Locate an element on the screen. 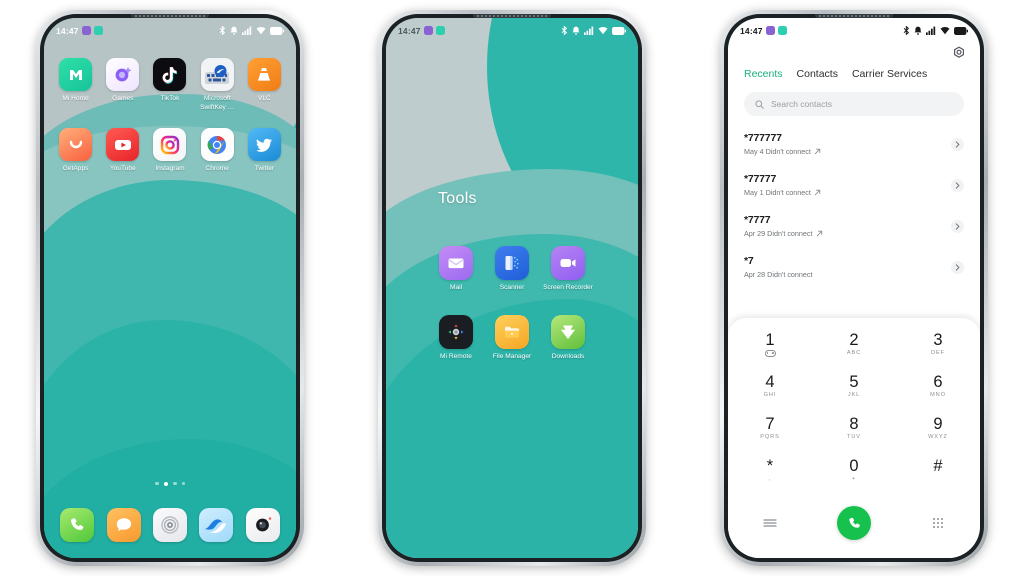 This screenshot has height=576, width=1024. call-number: *777777 is located at coordinates (763, 138).